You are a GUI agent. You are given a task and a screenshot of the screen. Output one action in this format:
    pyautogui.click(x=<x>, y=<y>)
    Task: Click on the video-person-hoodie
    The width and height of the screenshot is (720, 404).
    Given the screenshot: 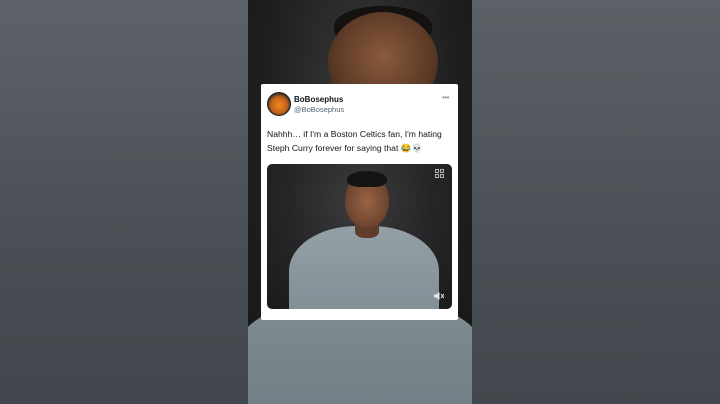 What is the action you would take?
    pyautogui.click(x=364, y=267)
    